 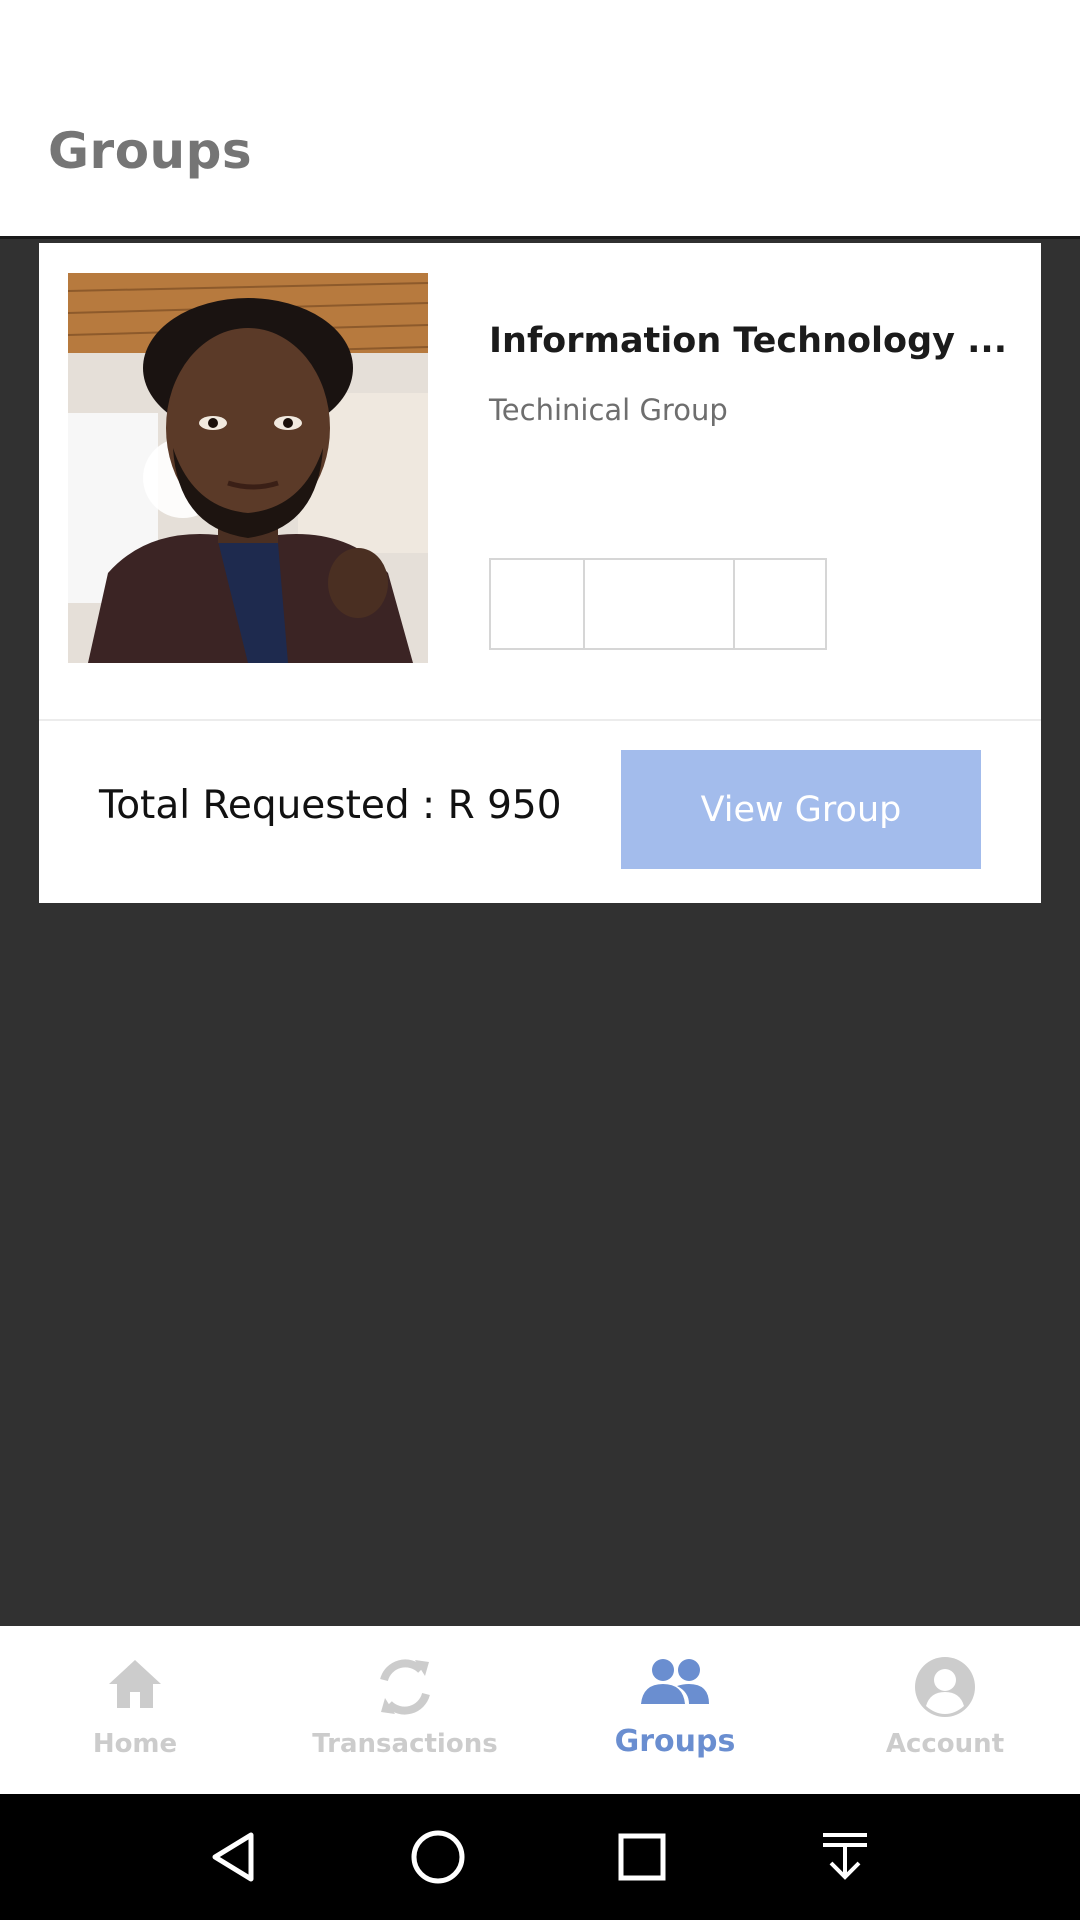 What do you see at coordinates (608, 410) in the screenshot?
I see `group-type: Techinical Group` at bounding box center [608, 410].